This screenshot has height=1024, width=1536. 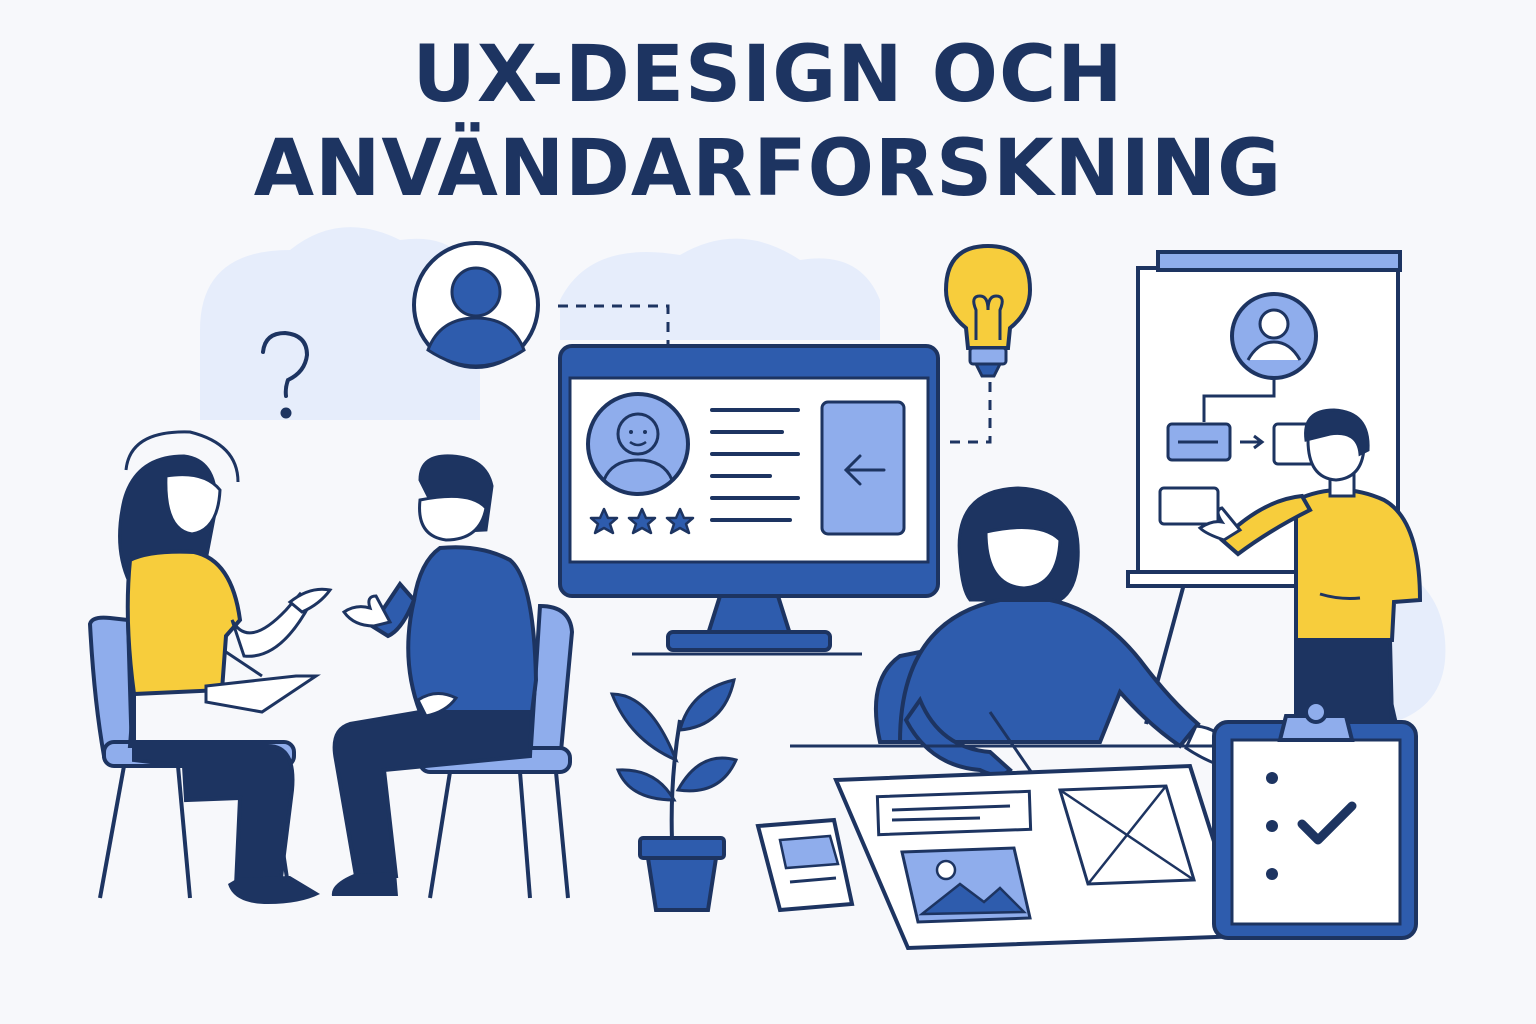 What do you see at coordinates (674, 795) in the screenshot?
I see `potted-plant-icon` at bounding box center [674, 795].